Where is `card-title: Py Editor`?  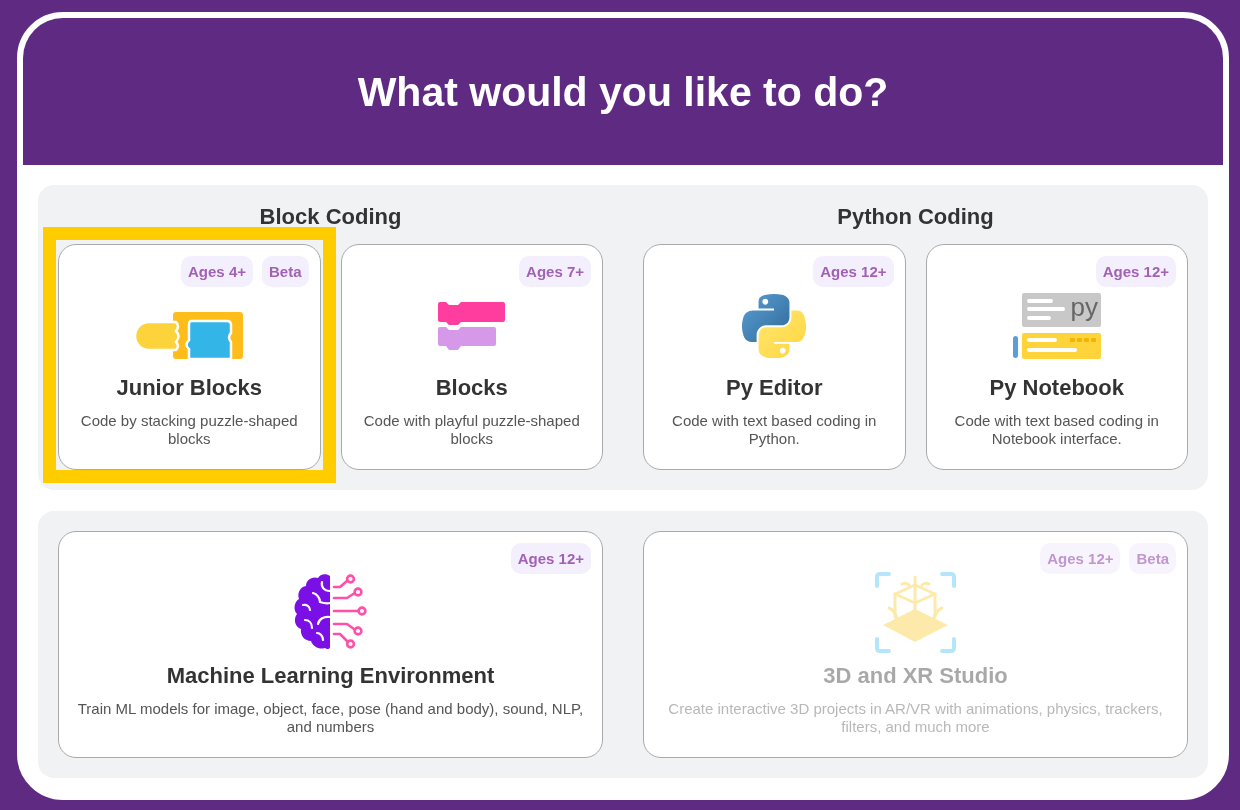 card-title: Py Editor is located at coordinates (774, 388).